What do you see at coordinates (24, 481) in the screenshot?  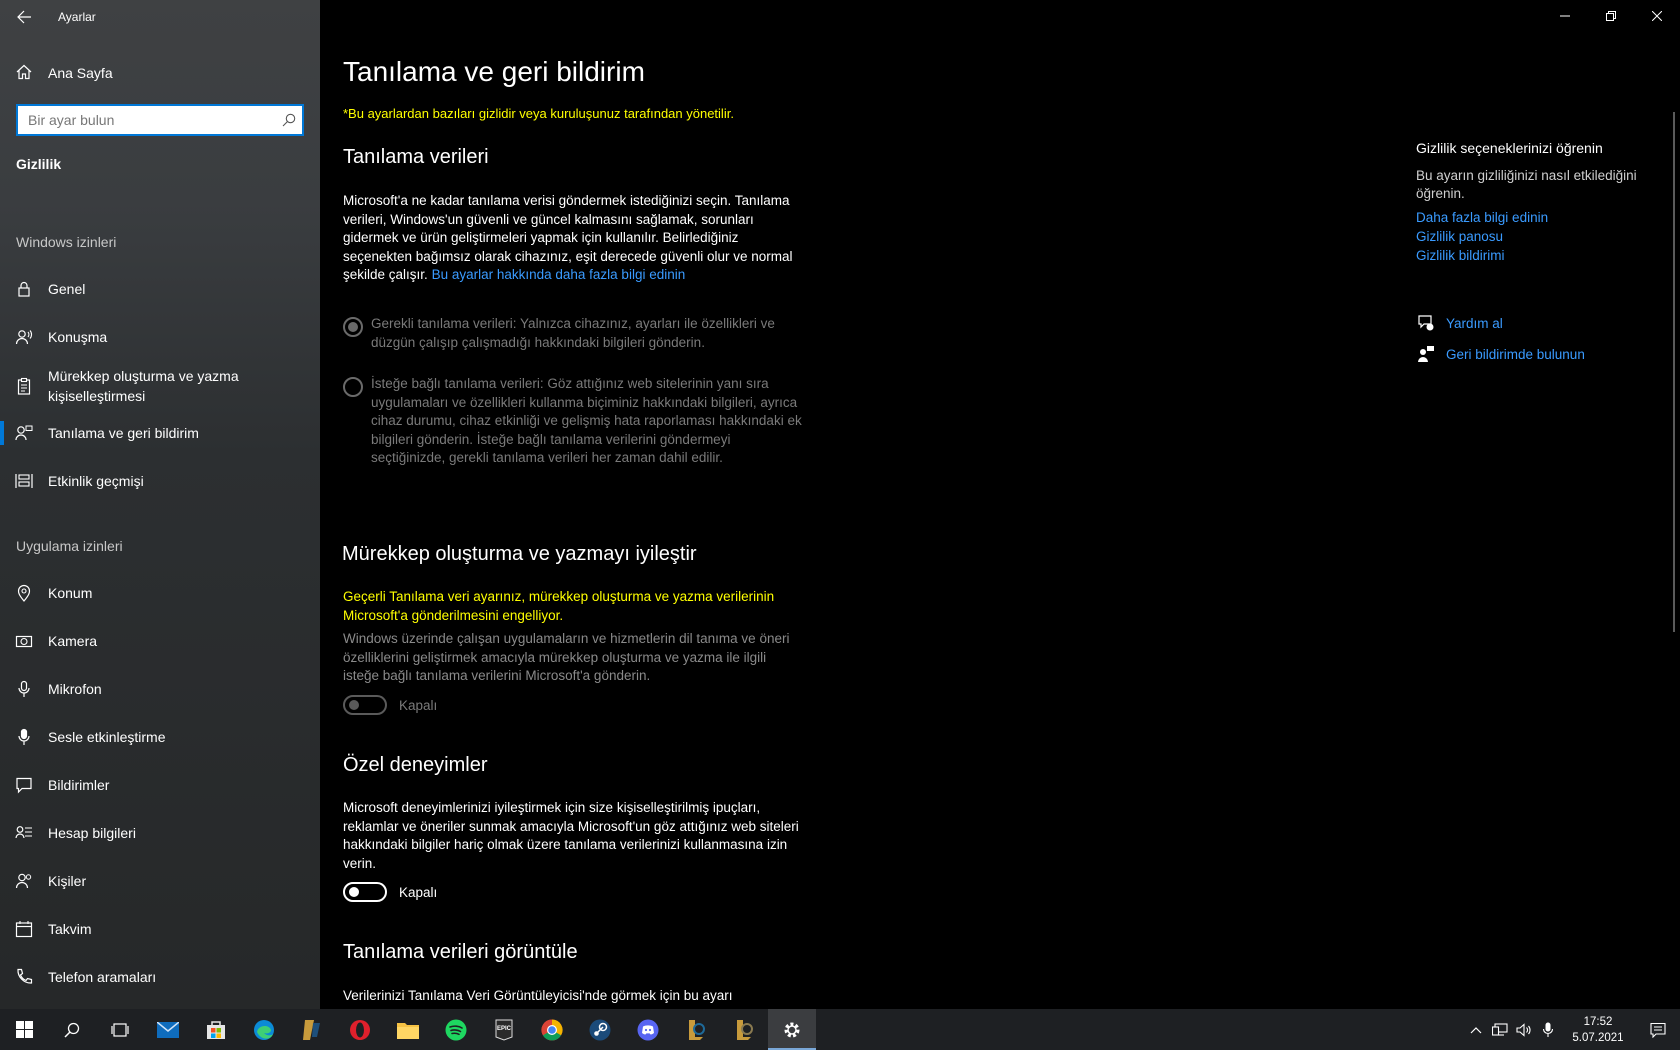 I see `timeline-icon` at bounding box center [24, 481].